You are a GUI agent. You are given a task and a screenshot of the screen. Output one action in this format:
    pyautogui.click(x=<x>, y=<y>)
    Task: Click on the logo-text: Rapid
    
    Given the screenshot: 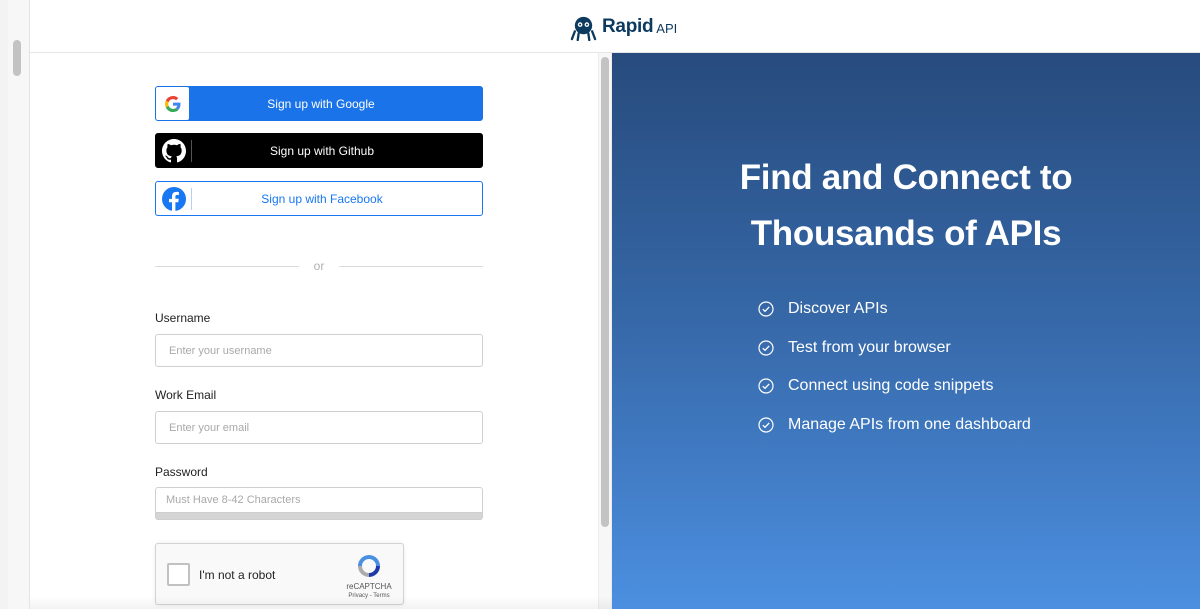 What is the action you would take?
    pyautogui.click(x=628, y=26)
    